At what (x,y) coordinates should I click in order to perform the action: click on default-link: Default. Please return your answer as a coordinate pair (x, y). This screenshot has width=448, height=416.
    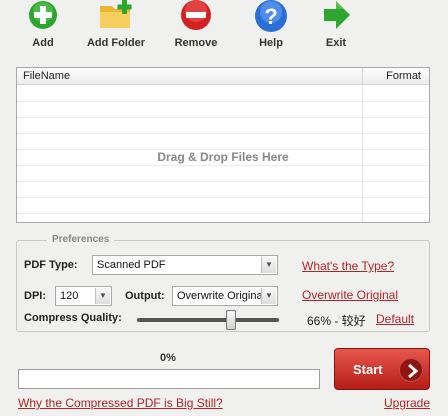
    Looking at the image, I should click on (395, 319).